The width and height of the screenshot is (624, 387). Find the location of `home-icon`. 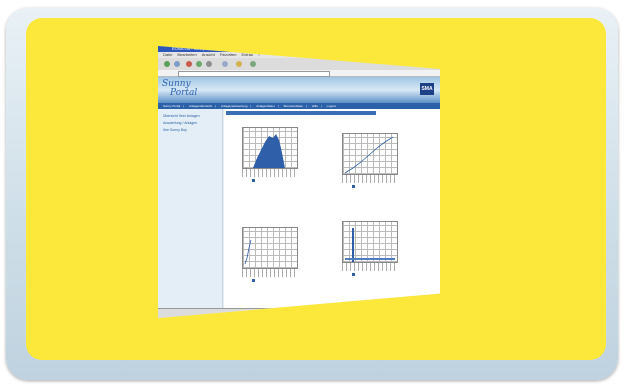

home-icon is located at coordinates (209, 64).